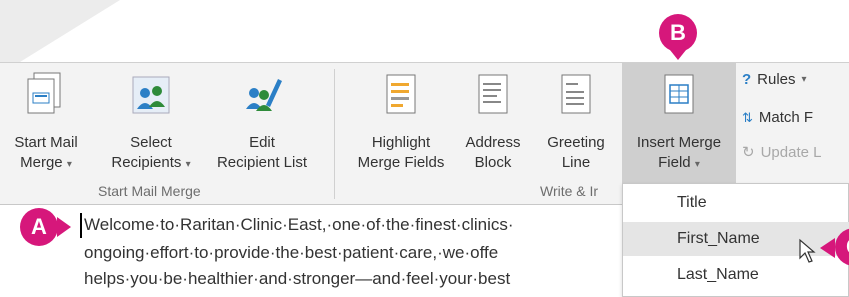 Image resolution: width=849 pixels, height=297 pixels. What do you see at coordinates (569, 191) in the screenshot?
I see `group-label-write-insert: Write & Ir` at bounding box center [569, 191].